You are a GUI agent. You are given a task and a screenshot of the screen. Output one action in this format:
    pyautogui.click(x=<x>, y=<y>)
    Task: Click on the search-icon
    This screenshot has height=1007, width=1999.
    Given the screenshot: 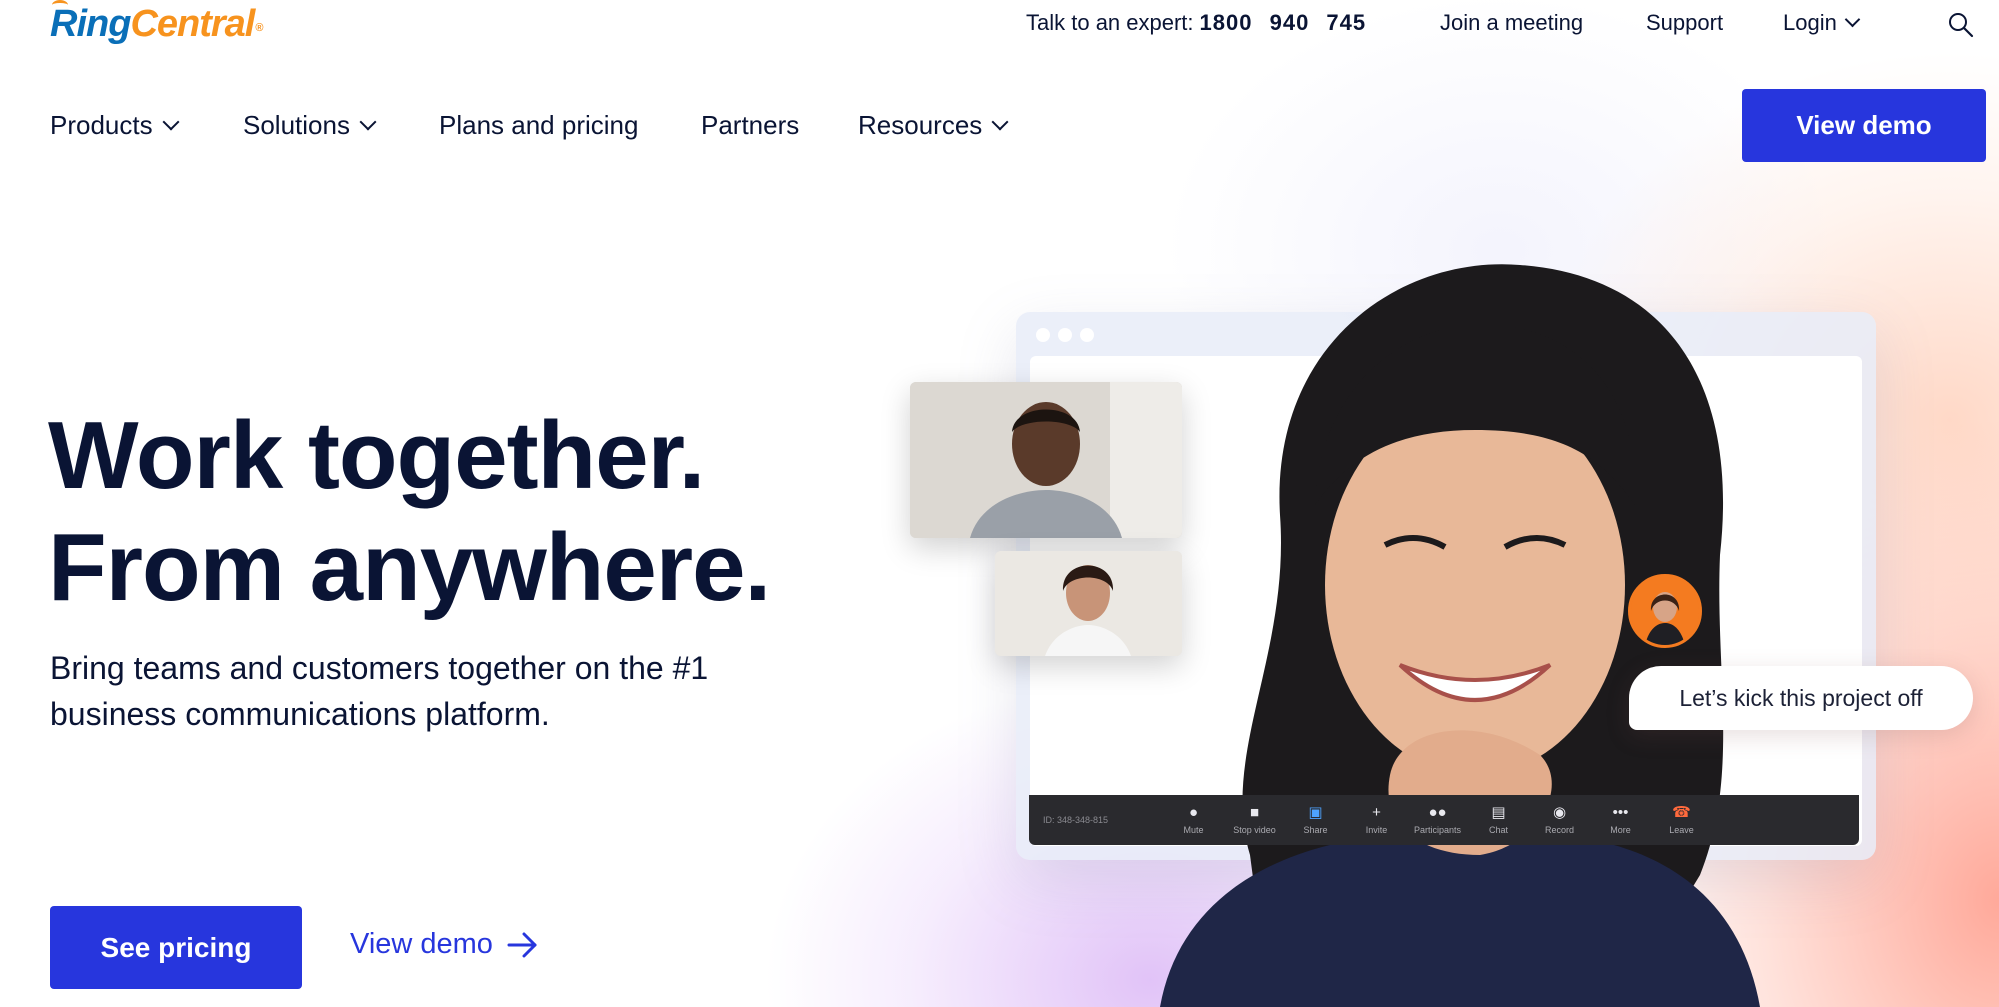 What is the action you would take?
    pyautogui.click(x=1961, y=25)
    